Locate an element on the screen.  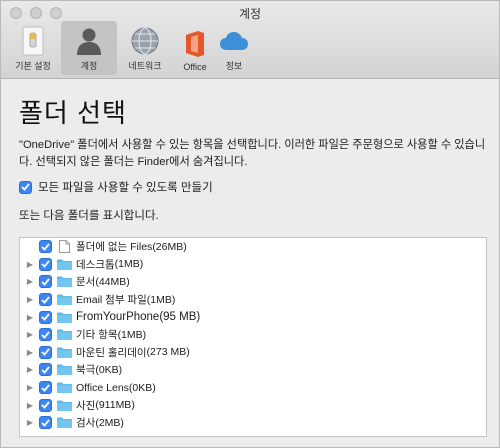
globe-icon is located at coordinates (145, 41).